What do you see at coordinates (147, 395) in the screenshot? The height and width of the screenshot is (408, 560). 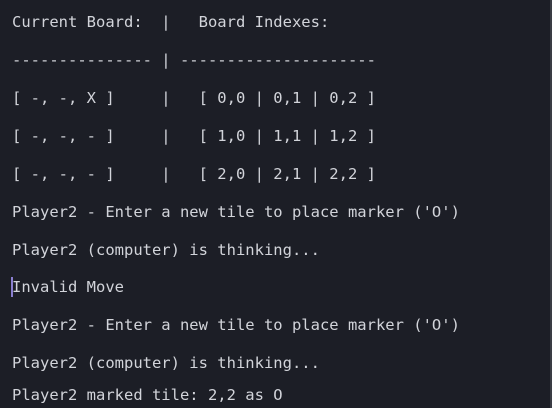 I see `marked-tile-line: Player2 marked tile: 2,2 as O` at bounding box center [147, 395].